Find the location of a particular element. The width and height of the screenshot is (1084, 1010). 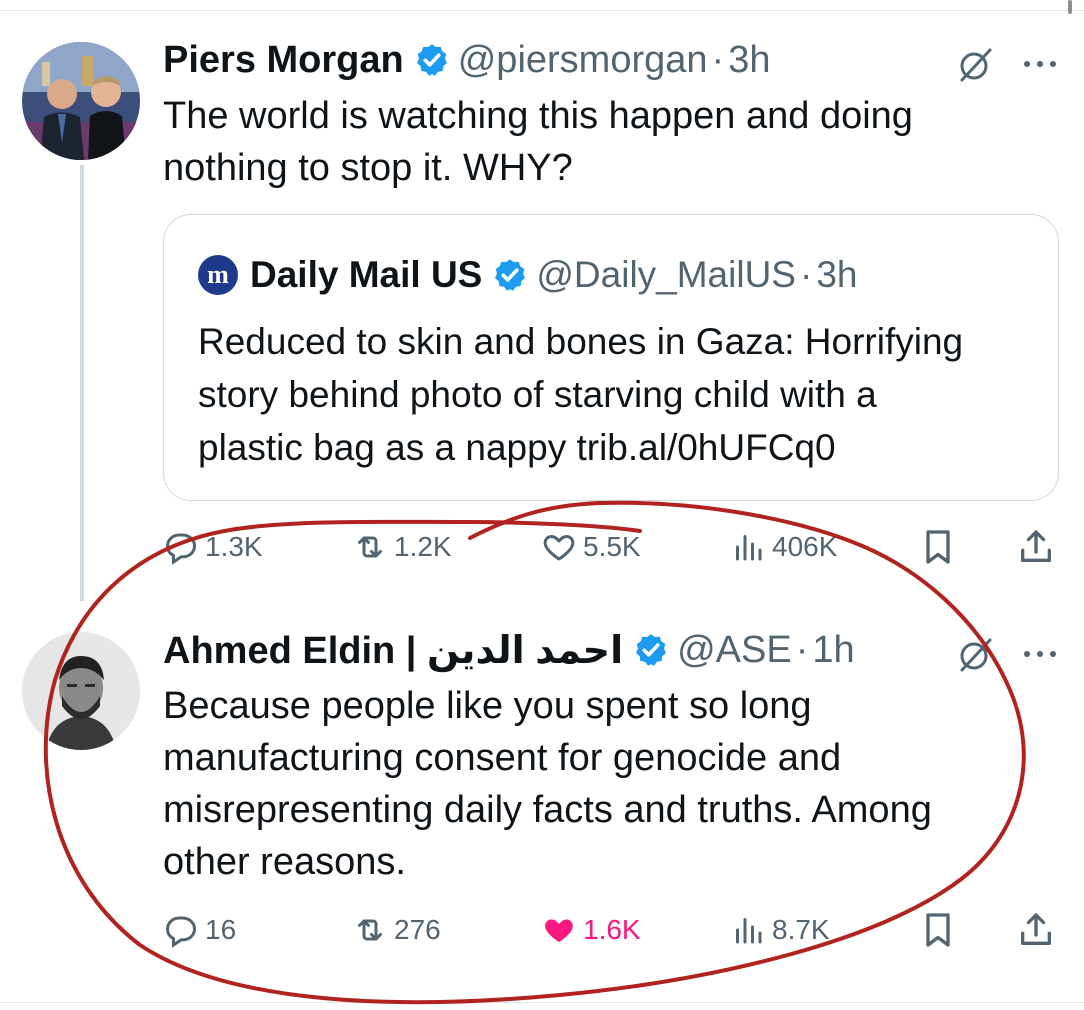

like-count: 1.6K is located at coordinates (612, 929).